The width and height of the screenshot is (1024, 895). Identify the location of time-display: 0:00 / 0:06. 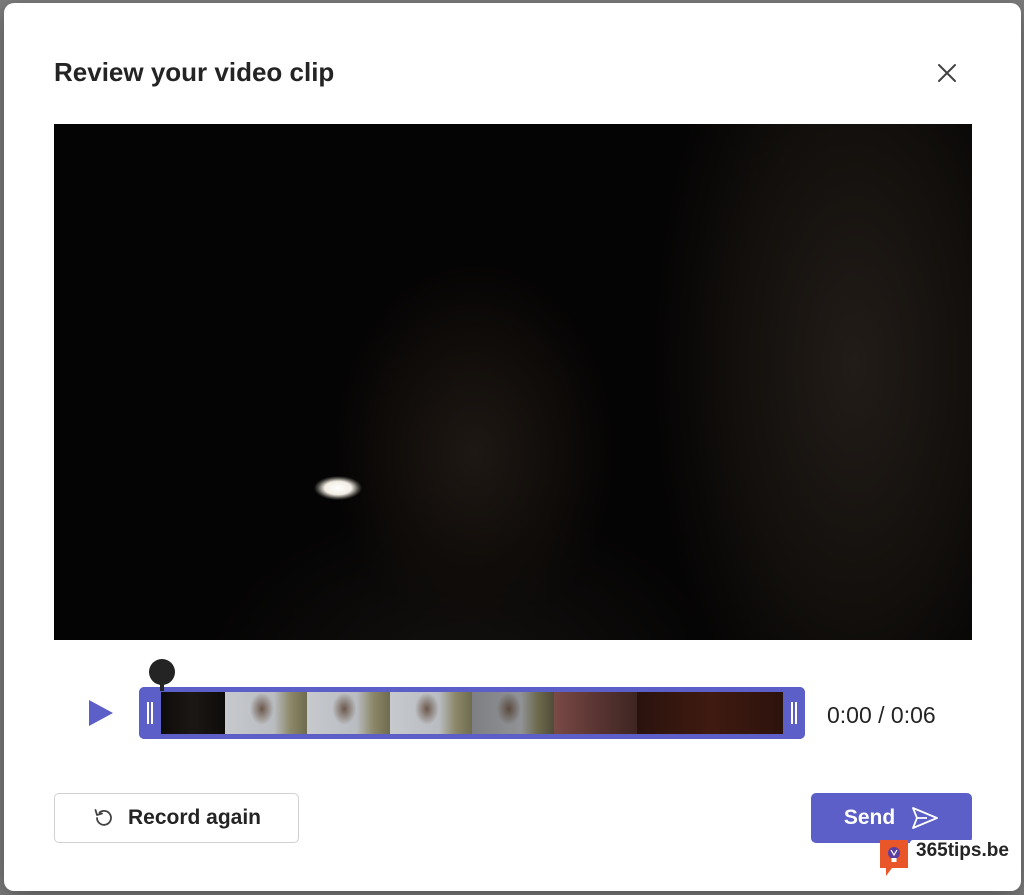
(881, 715).